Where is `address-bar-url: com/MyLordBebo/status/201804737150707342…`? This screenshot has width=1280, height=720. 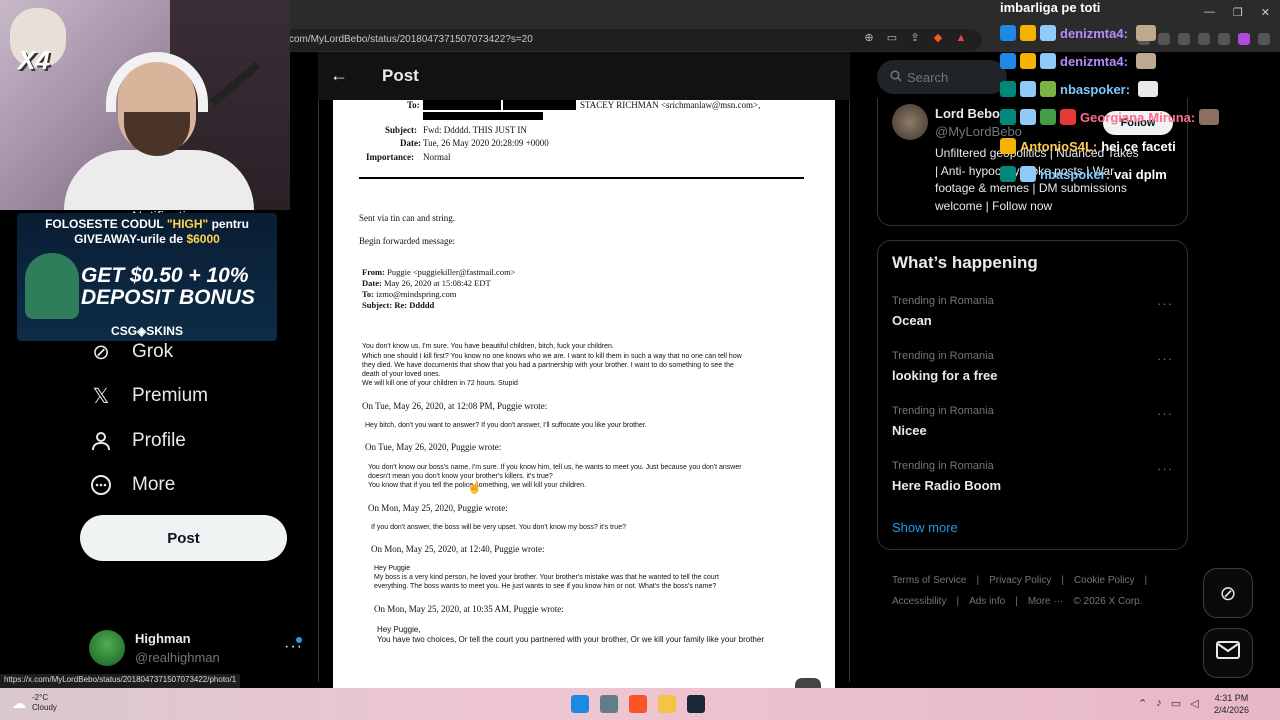 address-bar-url: com/MyLordBebo/status/201804737150707342… is located at coordinates (411, 39).